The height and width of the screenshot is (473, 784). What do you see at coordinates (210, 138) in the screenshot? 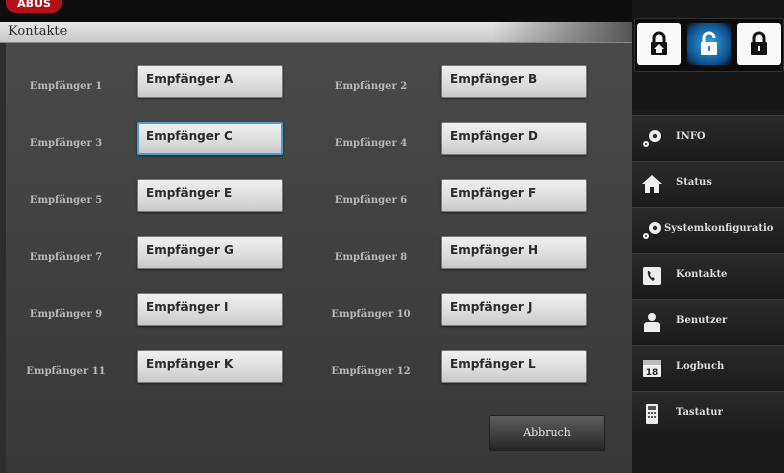
I see `recipient-field-3: Empfänger C` at bounding box center [210, 138].